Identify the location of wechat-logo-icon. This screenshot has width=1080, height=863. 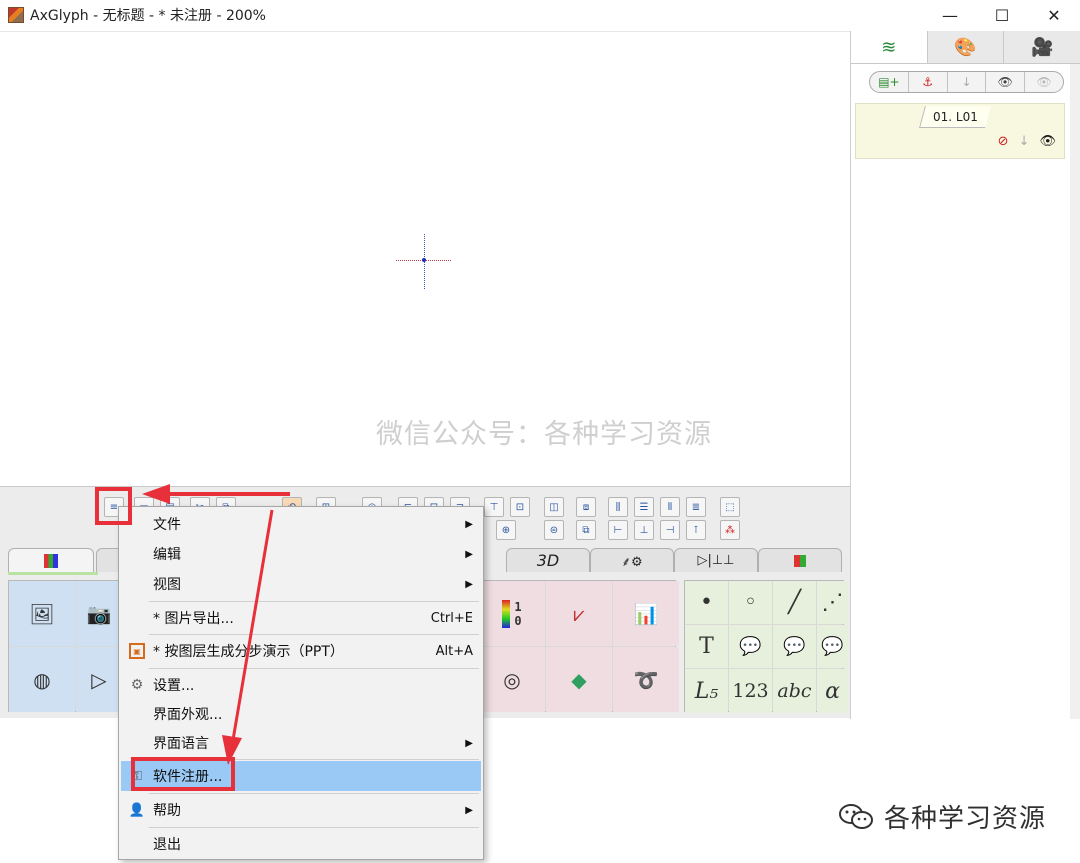
(856, 817).